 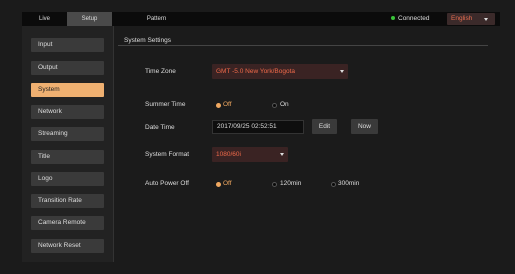 I want to click on sidebar-item-transition-rate: Transition Rate, so click(x=67, y=201).